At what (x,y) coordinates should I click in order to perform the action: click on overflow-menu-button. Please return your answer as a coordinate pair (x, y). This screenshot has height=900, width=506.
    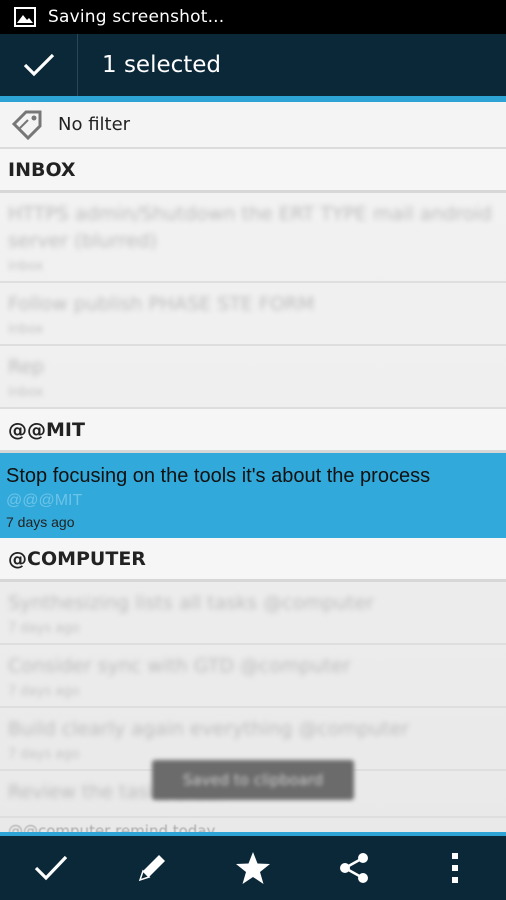
    Looking at the image, I should click on (455, 868).